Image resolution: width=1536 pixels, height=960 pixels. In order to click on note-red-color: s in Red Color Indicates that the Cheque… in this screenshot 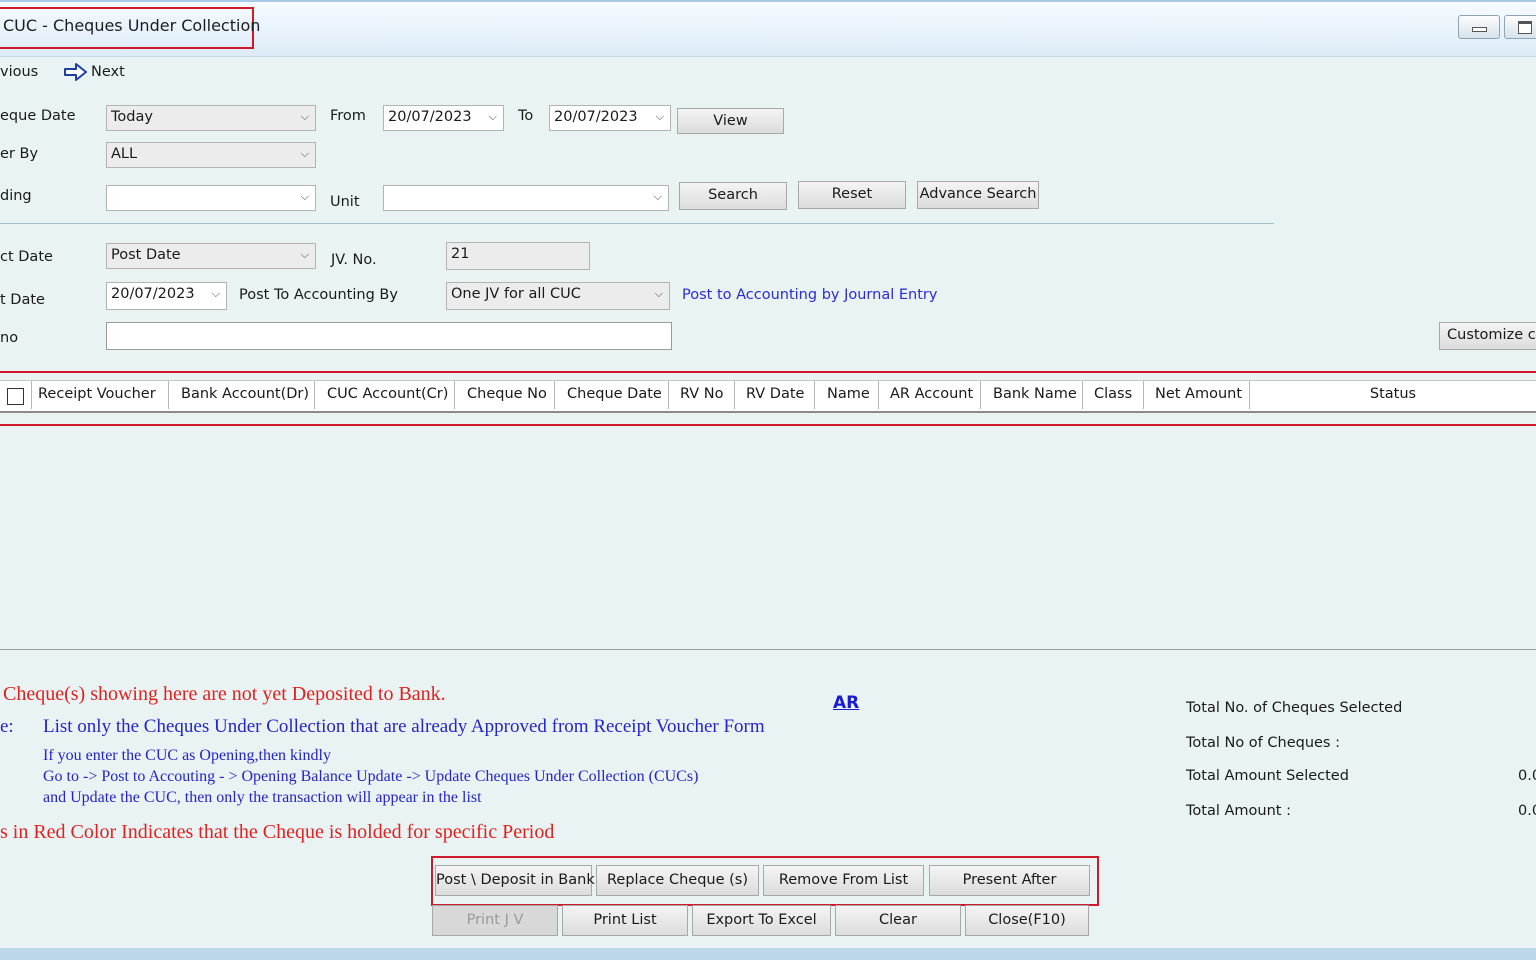, I will do `click(277, 832)`.